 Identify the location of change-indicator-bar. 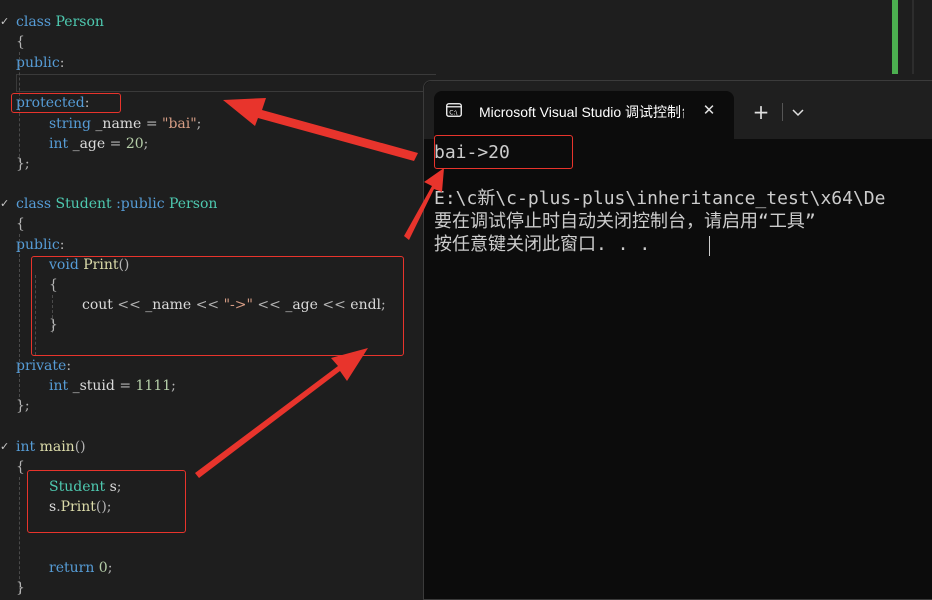
(895, 37).